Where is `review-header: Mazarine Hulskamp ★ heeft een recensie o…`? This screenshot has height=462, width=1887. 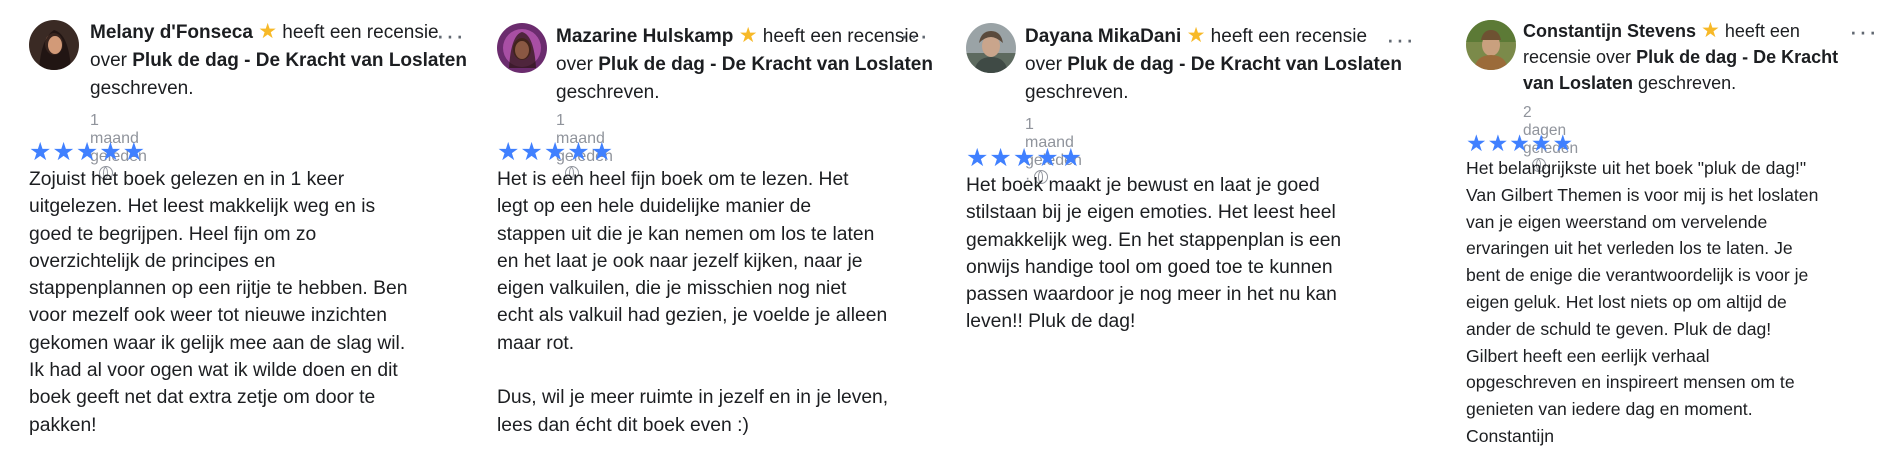
review-header: Mazarine Hulskamp ★ heeft een recensie o… is located at coordinates (744, 63).